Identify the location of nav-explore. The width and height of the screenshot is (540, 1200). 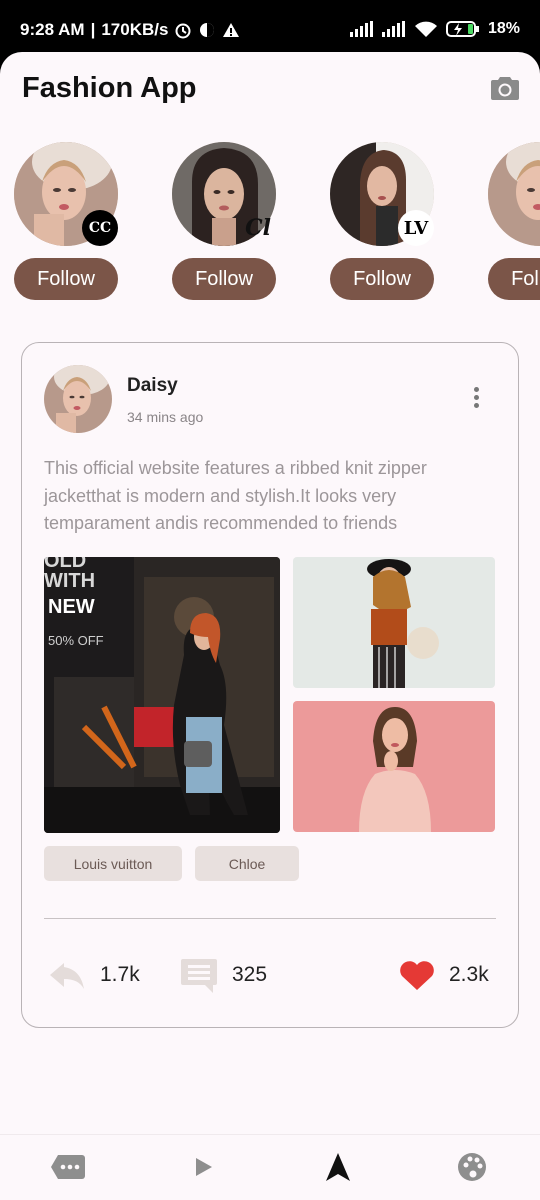
(338, 1167).